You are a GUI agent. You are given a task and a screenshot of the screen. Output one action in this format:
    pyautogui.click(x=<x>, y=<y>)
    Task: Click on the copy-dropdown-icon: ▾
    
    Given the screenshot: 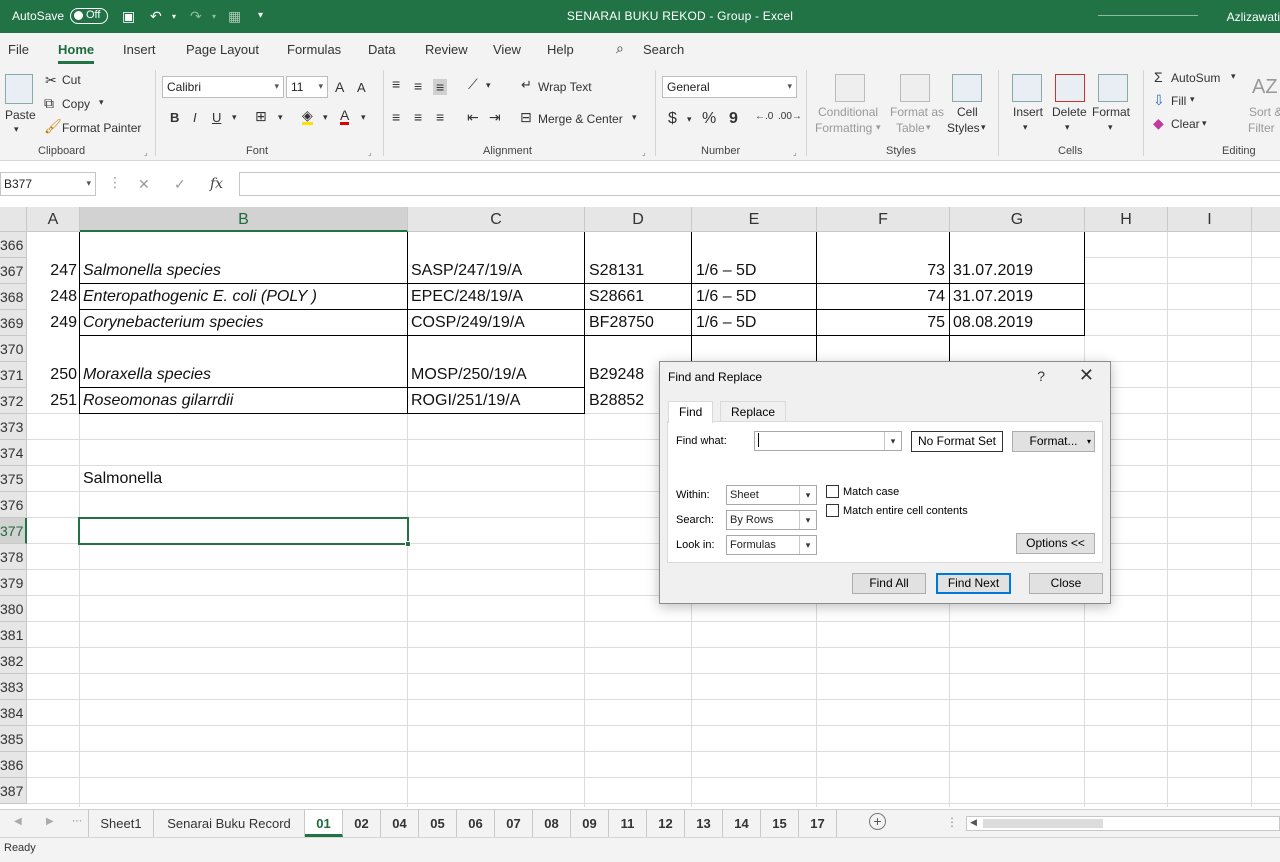 What is the action you would take?
    pyautogui.click(x=101, y=102)
    